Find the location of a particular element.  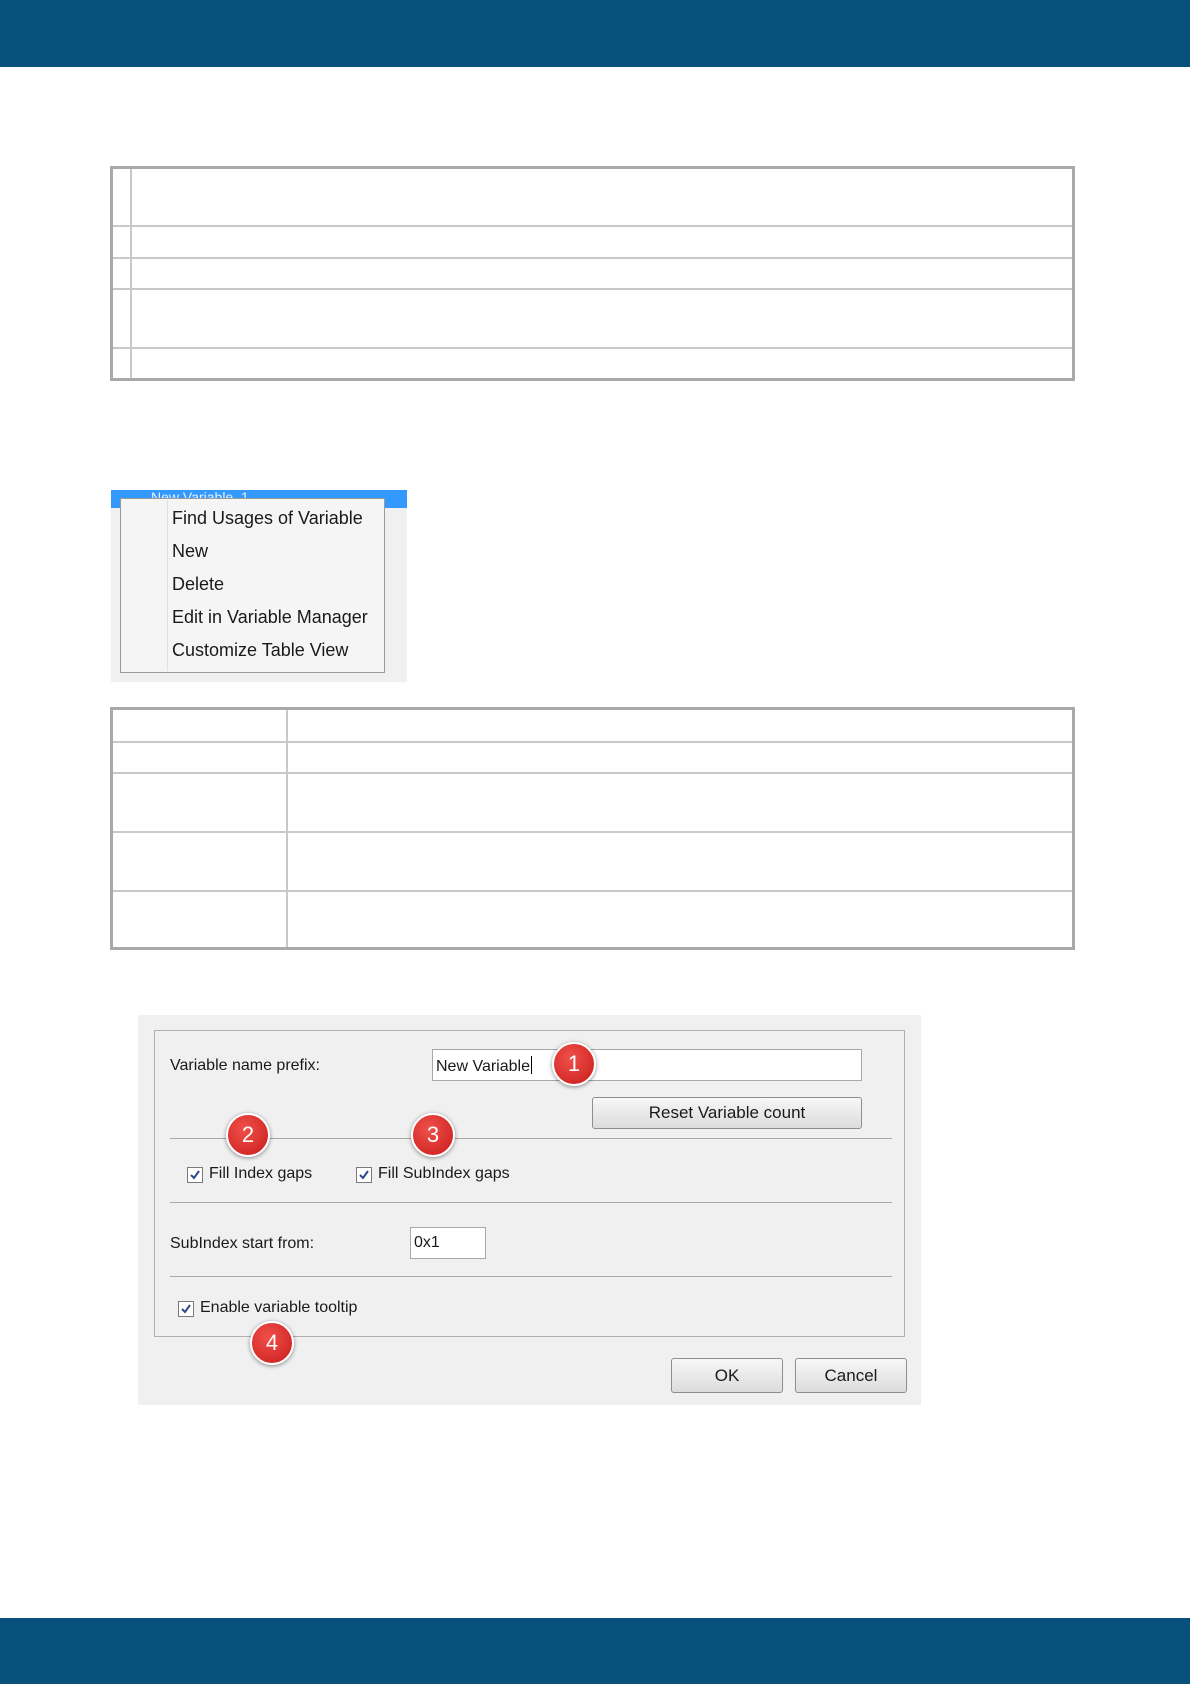

numbered-table is located at coordinates (592, 273).